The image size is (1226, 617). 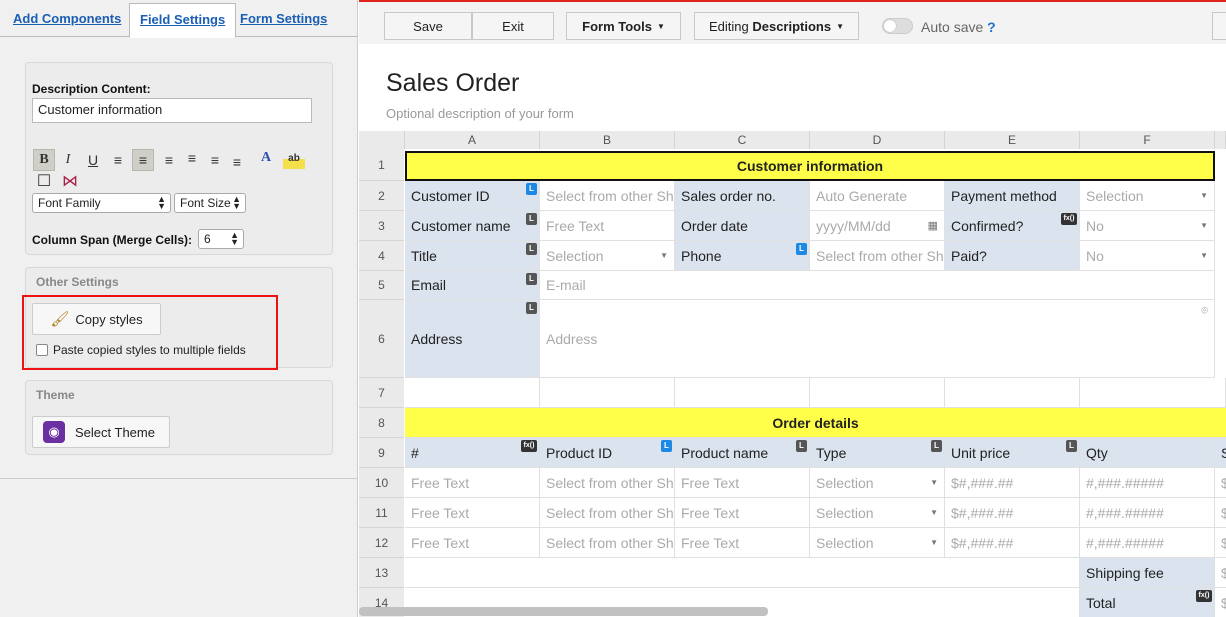 I want to click on align-center-icon: ≡, so click(x=143, y=160).